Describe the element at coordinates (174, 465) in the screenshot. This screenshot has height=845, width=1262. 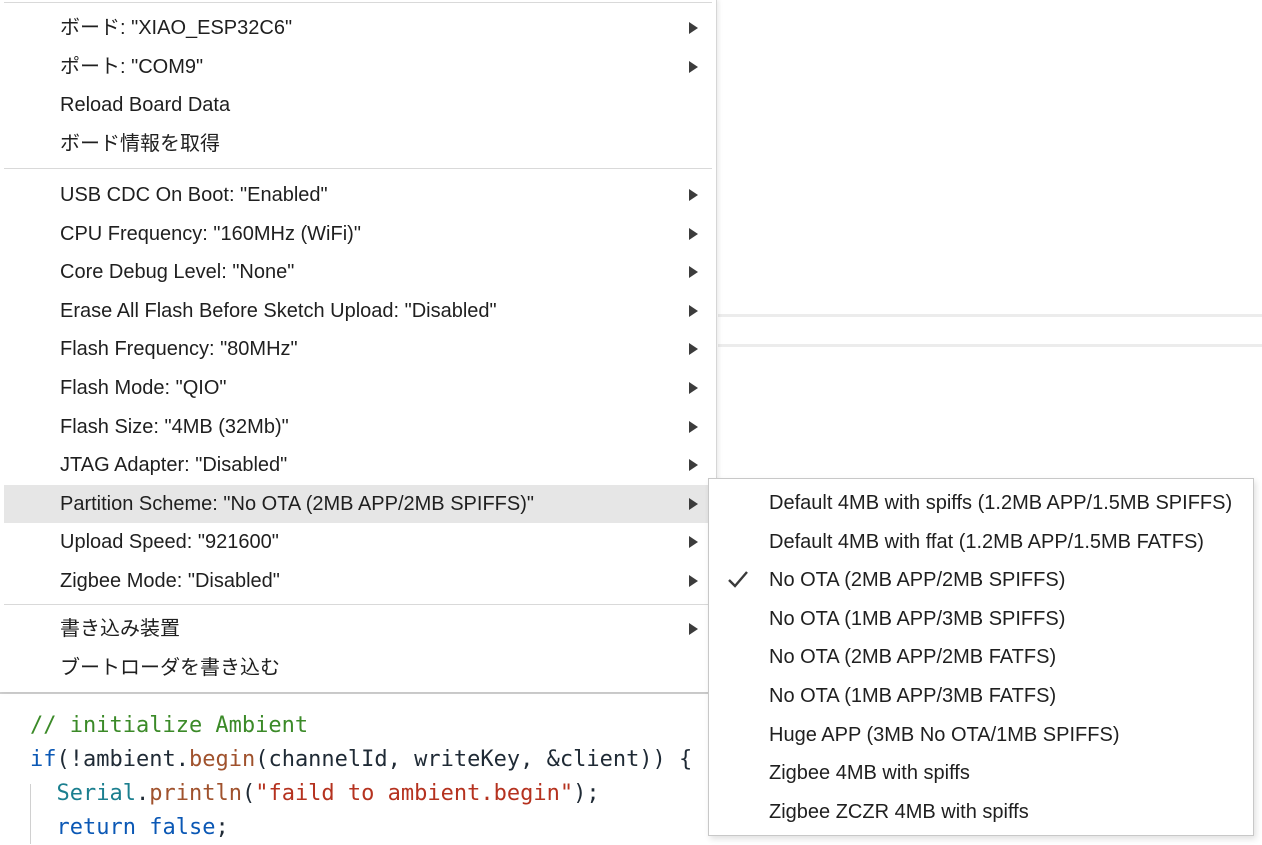
I see `menu-item-label: JTAG Adapter: "Disabled"` at that location.